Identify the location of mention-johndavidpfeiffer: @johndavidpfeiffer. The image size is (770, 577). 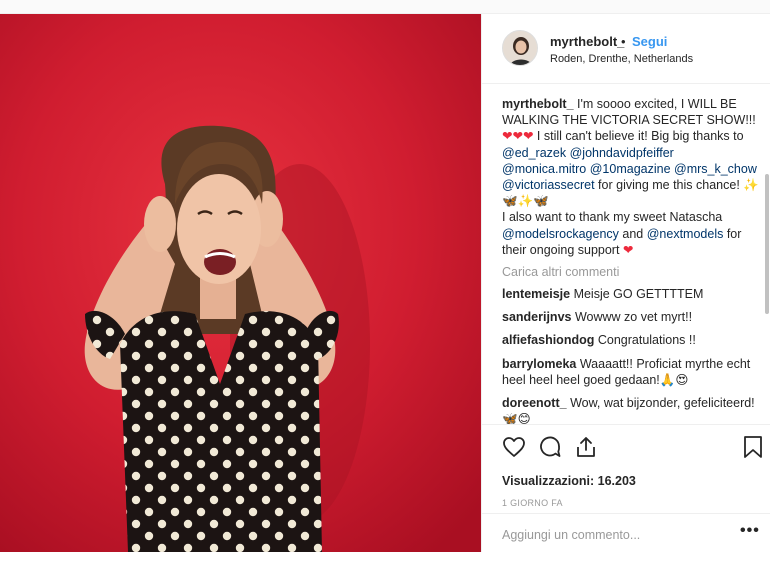
(622, 153).